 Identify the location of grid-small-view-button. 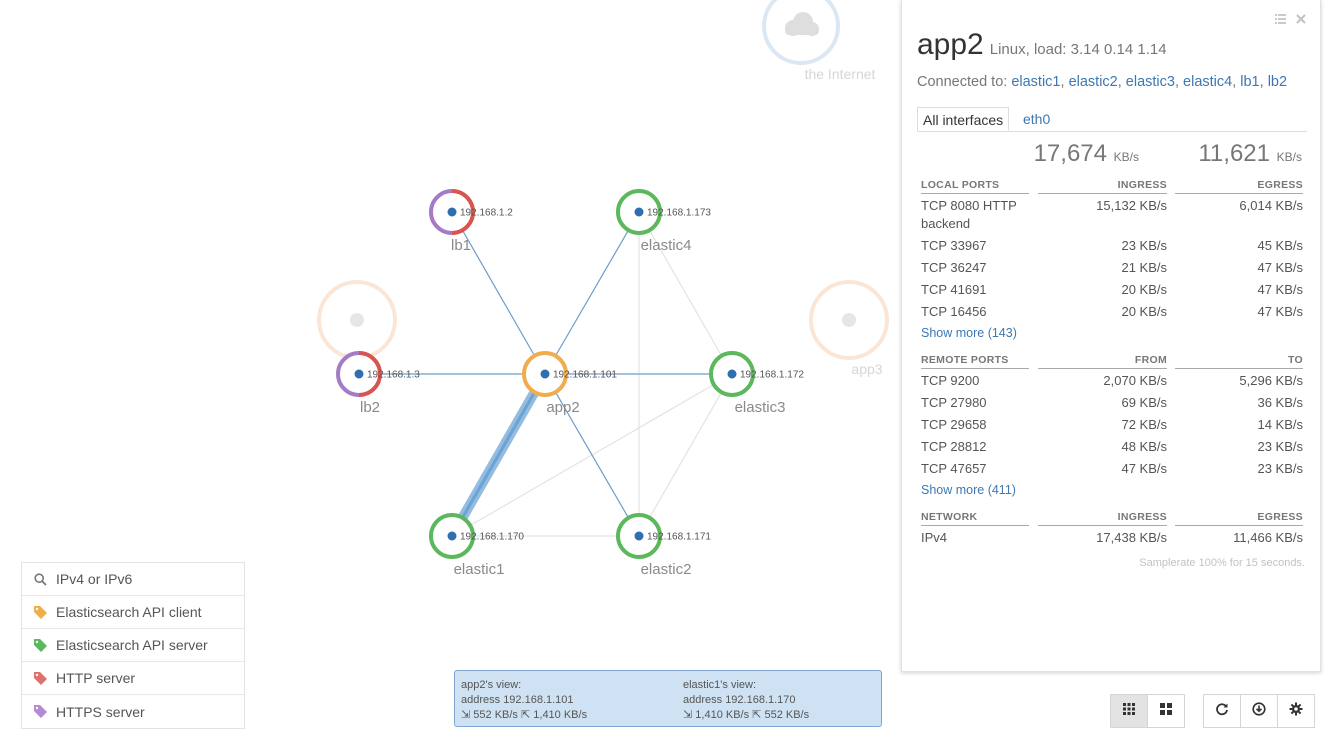
(1129, 711).